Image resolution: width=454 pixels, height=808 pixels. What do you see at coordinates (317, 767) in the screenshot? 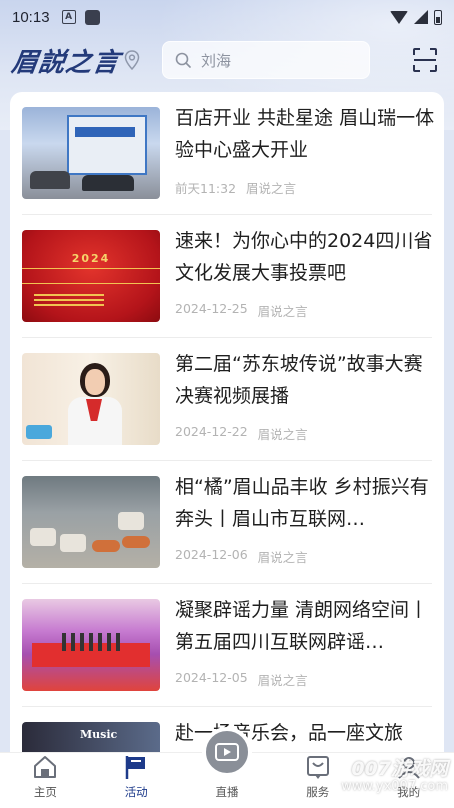
I see `service-icon` at bounding box center [317, 767].